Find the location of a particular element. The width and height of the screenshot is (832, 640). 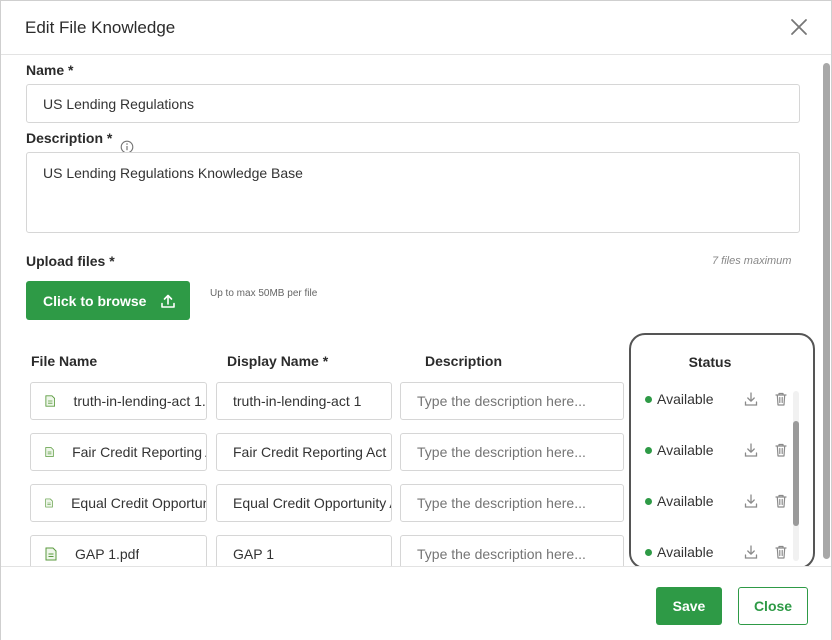

name-label: Name * is located at coordinates (50, 70).